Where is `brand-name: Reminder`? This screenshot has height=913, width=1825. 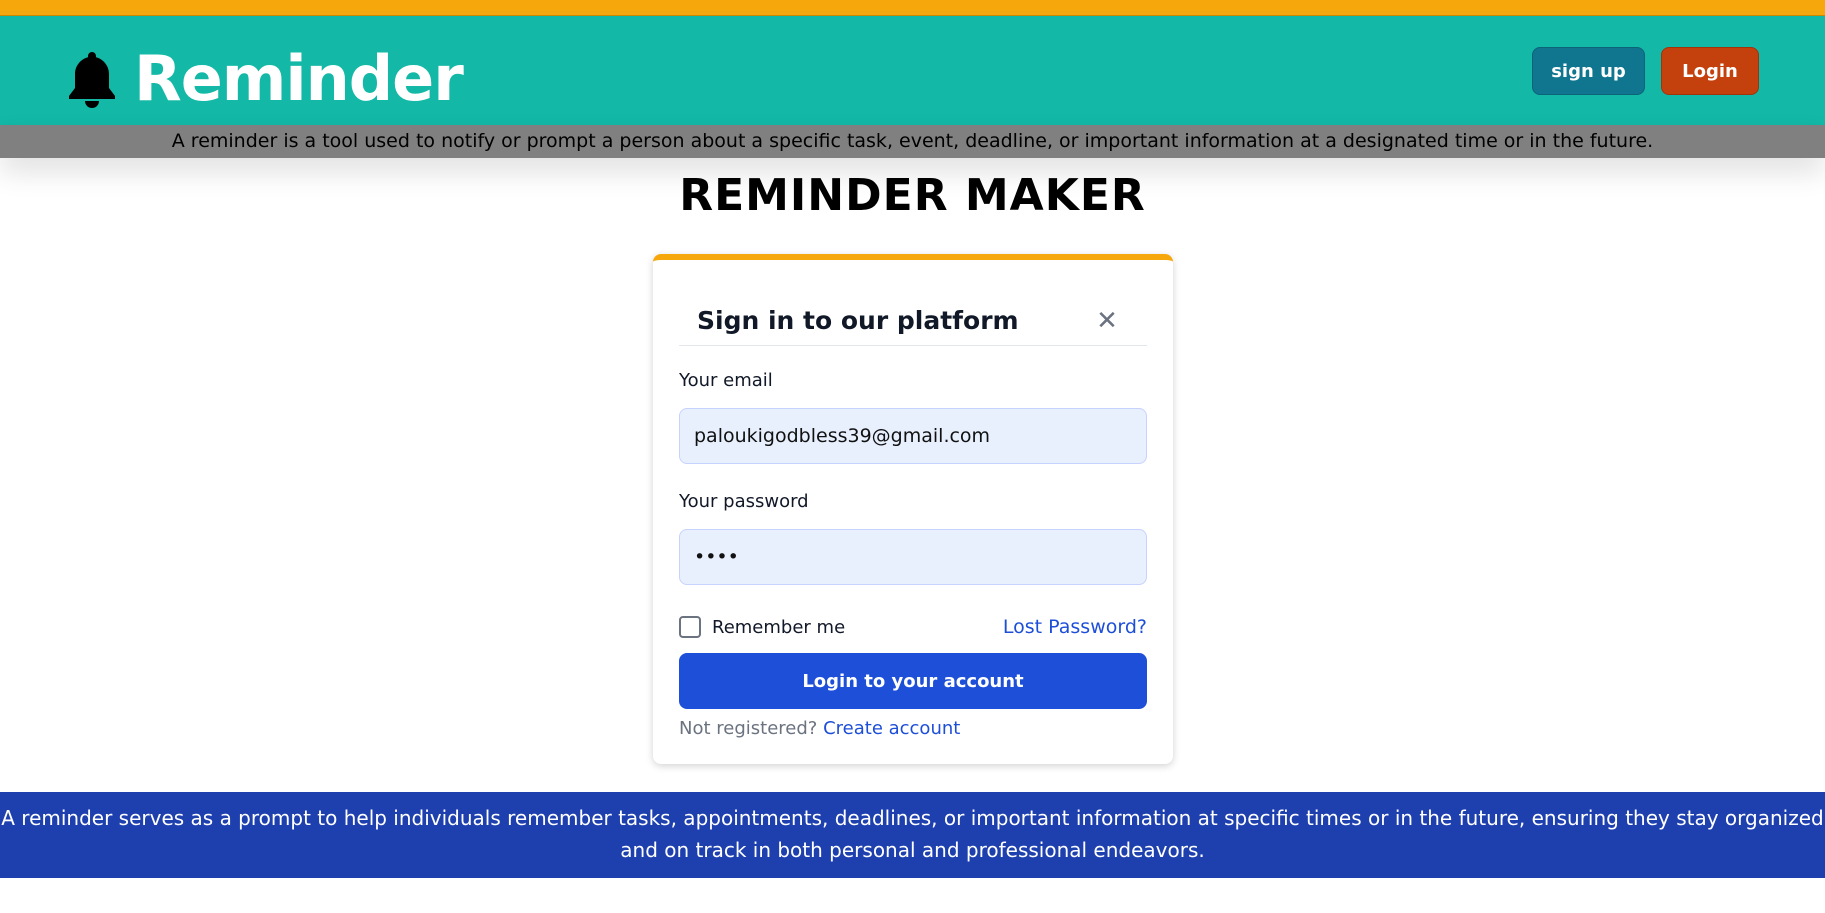 brand-name: Reminder is located at coordinates (299, 78).